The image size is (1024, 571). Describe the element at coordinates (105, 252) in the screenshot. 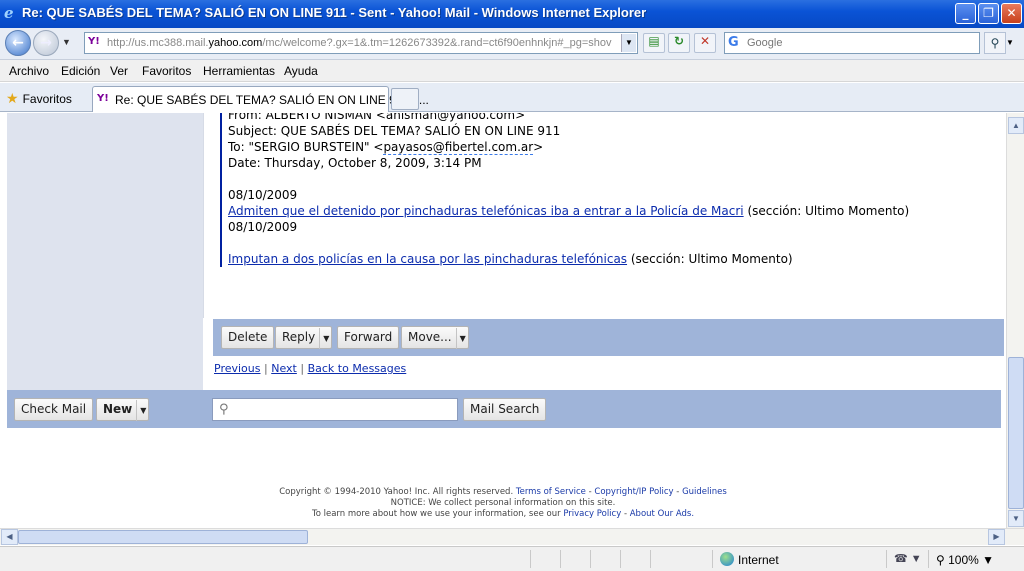

I see `left-sidebar` at that location.